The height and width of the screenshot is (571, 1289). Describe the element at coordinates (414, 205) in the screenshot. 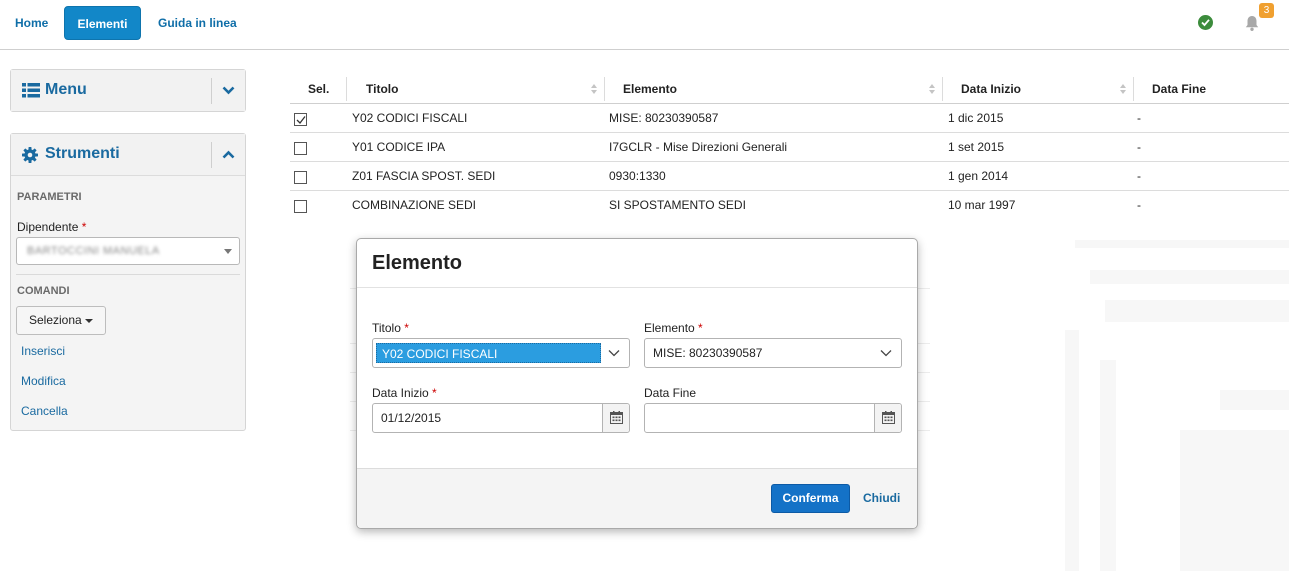

I see `cell-titolo: COMBINAZIONE SEDI` at that location.